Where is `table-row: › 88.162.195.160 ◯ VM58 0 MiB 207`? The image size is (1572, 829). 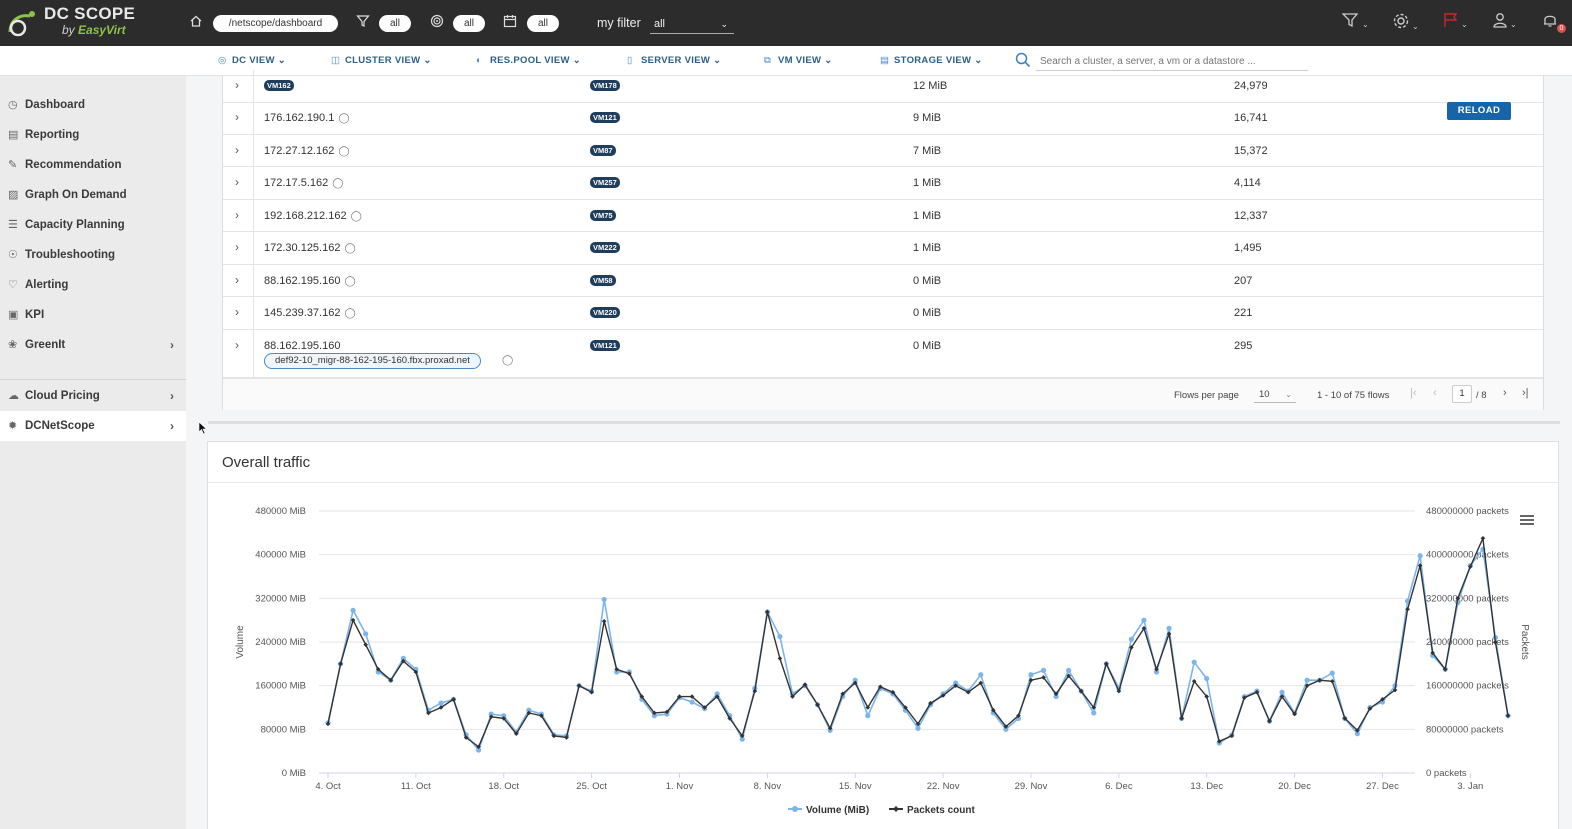 table-row: › 88.162.195.160 ◯ VM58 0 MiB 207 is located at coordinates (883, 280).